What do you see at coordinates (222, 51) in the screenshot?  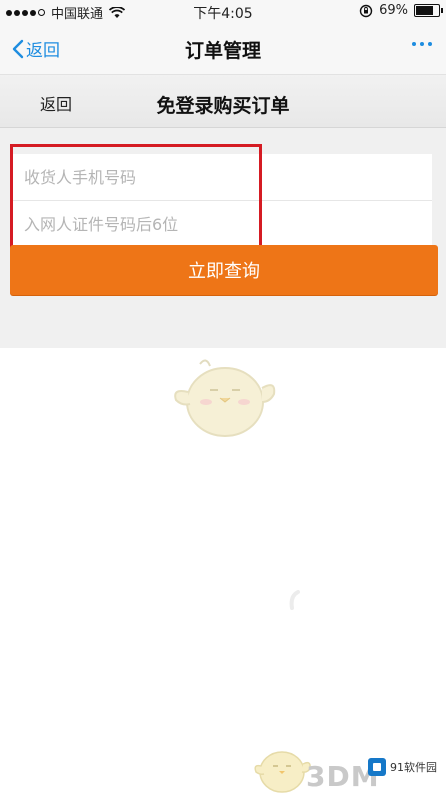 I see `page-title: 订单管理` at bounding box center [222, 51].